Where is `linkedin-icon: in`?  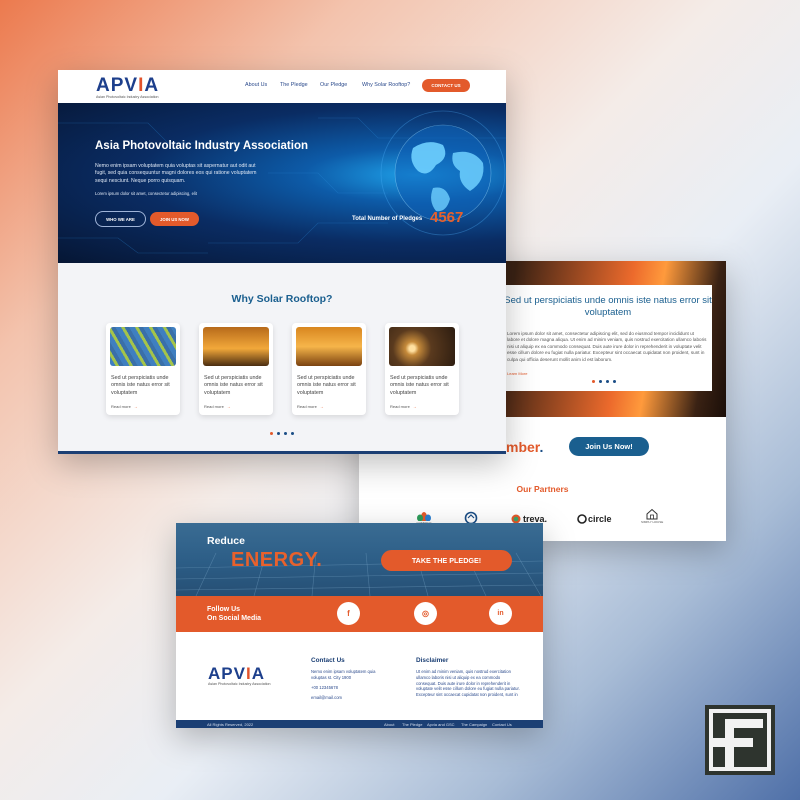 linkedin-icon: in is located at coordinates (500, 613).